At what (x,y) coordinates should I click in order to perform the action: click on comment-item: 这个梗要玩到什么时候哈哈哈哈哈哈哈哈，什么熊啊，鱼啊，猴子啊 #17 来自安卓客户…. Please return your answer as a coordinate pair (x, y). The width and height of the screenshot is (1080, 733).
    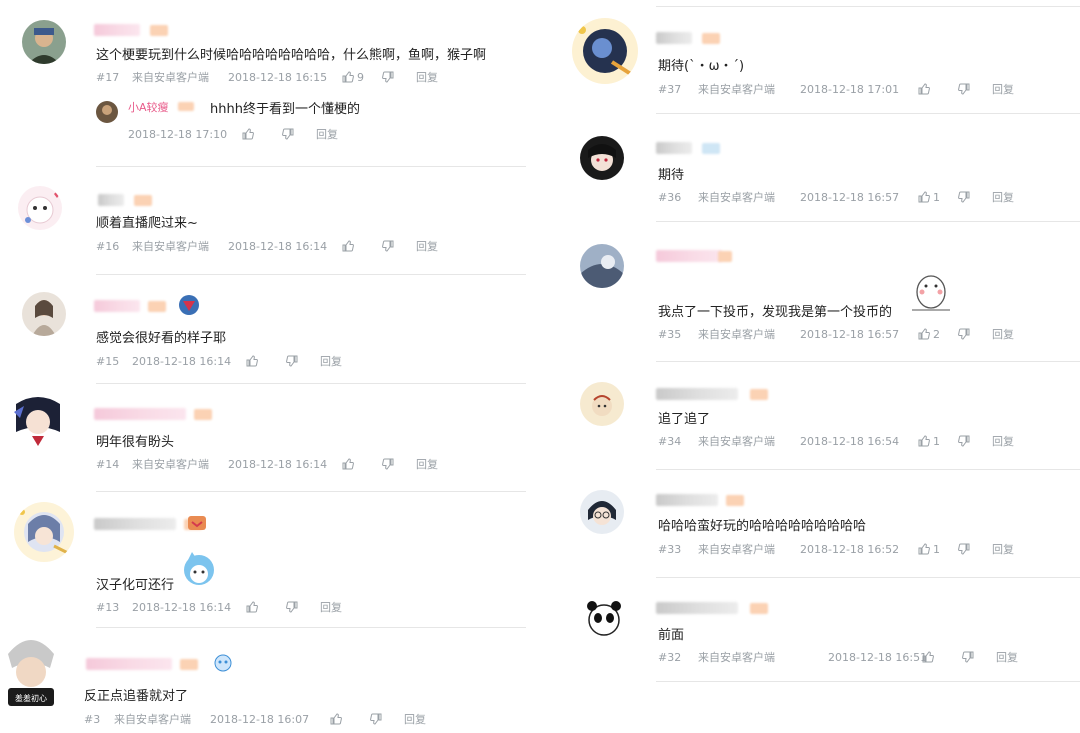
    Looking at the image, I should click on (265, 84).